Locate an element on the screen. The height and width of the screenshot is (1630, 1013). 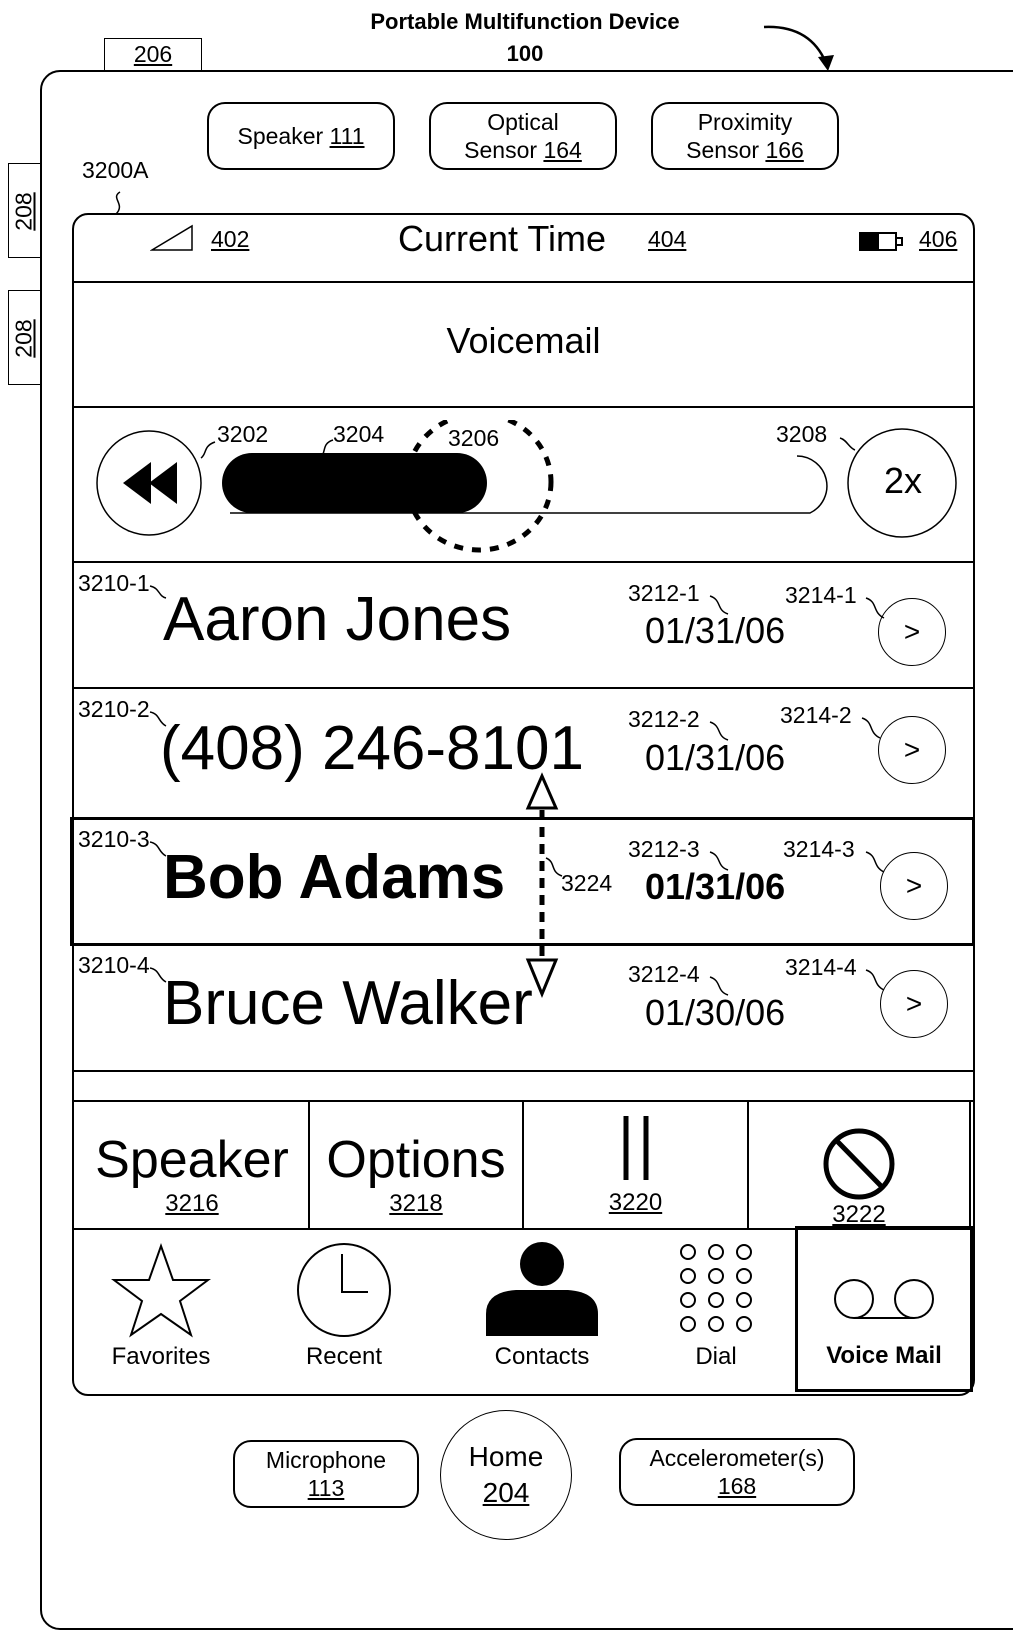
prohibited-icon is located at coordinates (859, 1164).